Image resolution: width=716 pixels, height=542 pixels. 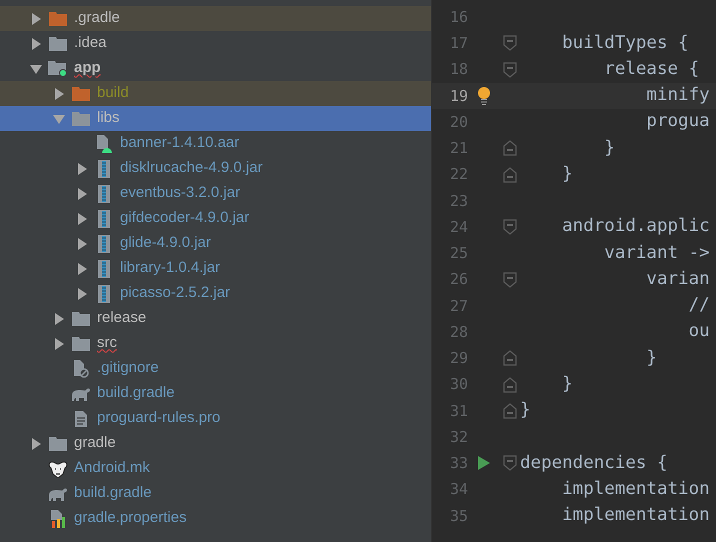 I want to click on item-label: build, so click(x=113, y=93).